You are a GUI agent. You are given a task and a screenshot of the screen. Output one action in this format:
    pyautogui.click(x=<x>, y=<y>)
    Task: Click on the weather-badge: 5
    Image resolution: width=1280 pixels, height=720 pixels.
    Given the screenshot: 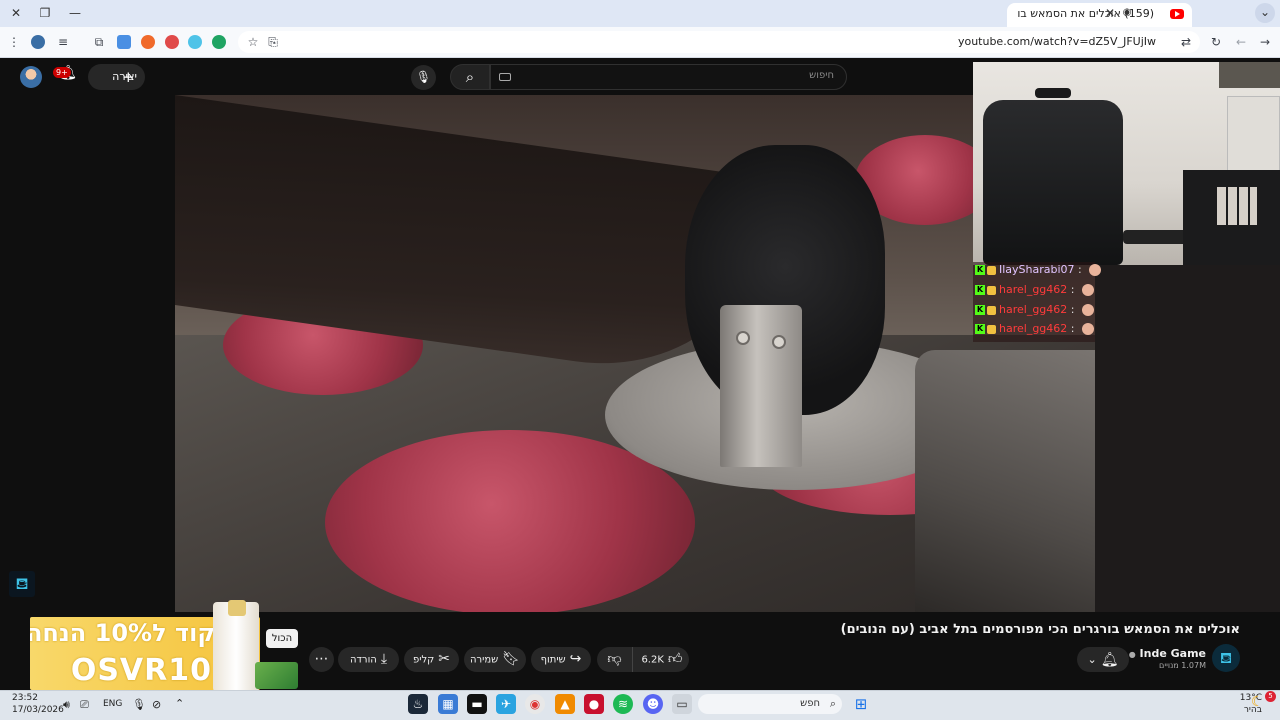 What is the action you would take?
    pyautogui.click(x=1270, y=696)
    